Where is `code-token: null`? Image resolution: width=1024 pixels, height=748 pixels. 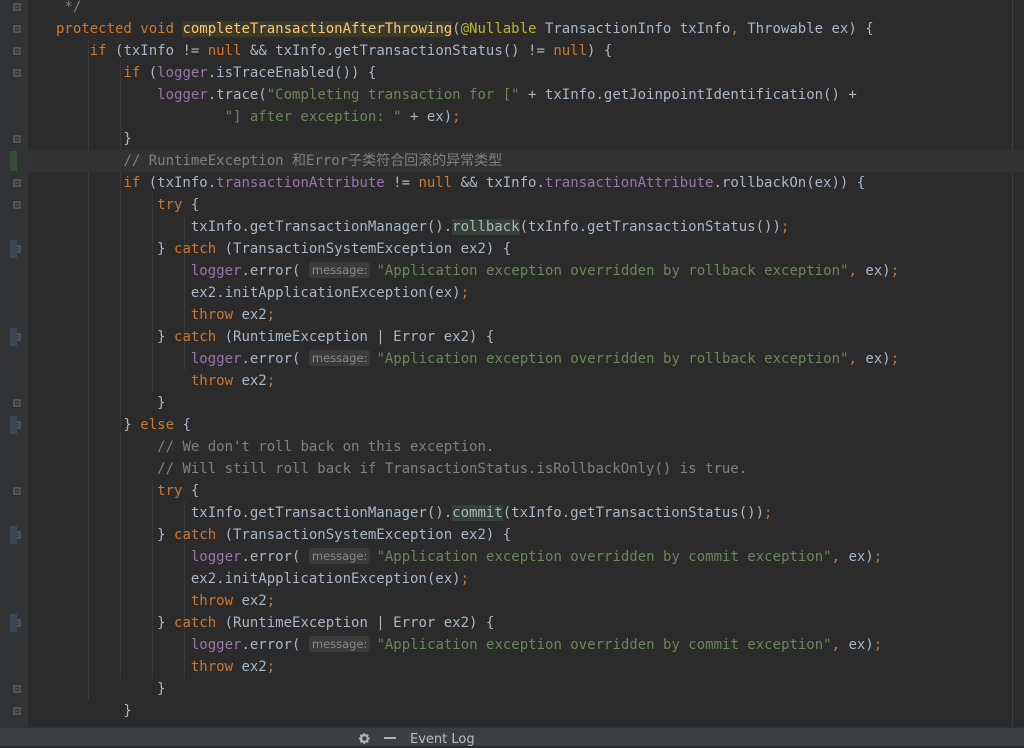
code-token: null is located at coordinates (439, 183).